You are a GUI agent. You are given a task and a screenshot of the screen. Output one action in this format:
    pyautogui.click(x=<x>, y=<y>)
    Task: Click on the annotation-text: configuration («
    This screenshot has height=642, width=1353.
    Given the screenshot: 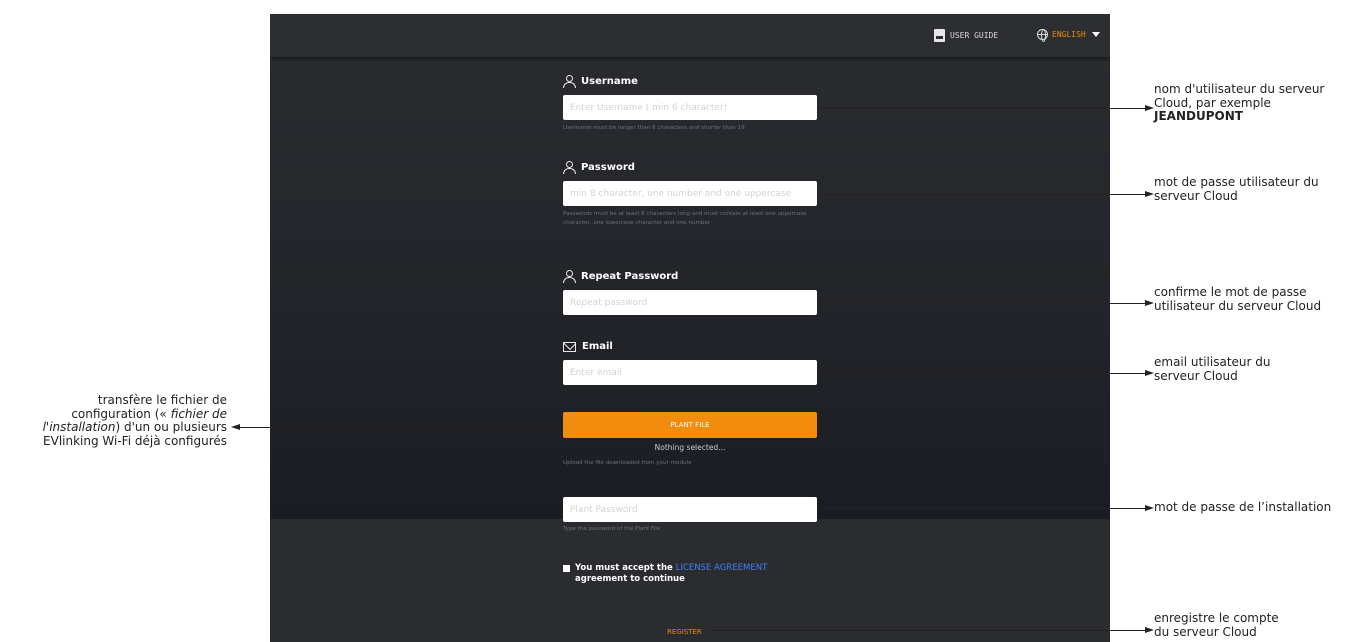 What is the action you would take?
    pyautogui.click(x=121, y=413)
    